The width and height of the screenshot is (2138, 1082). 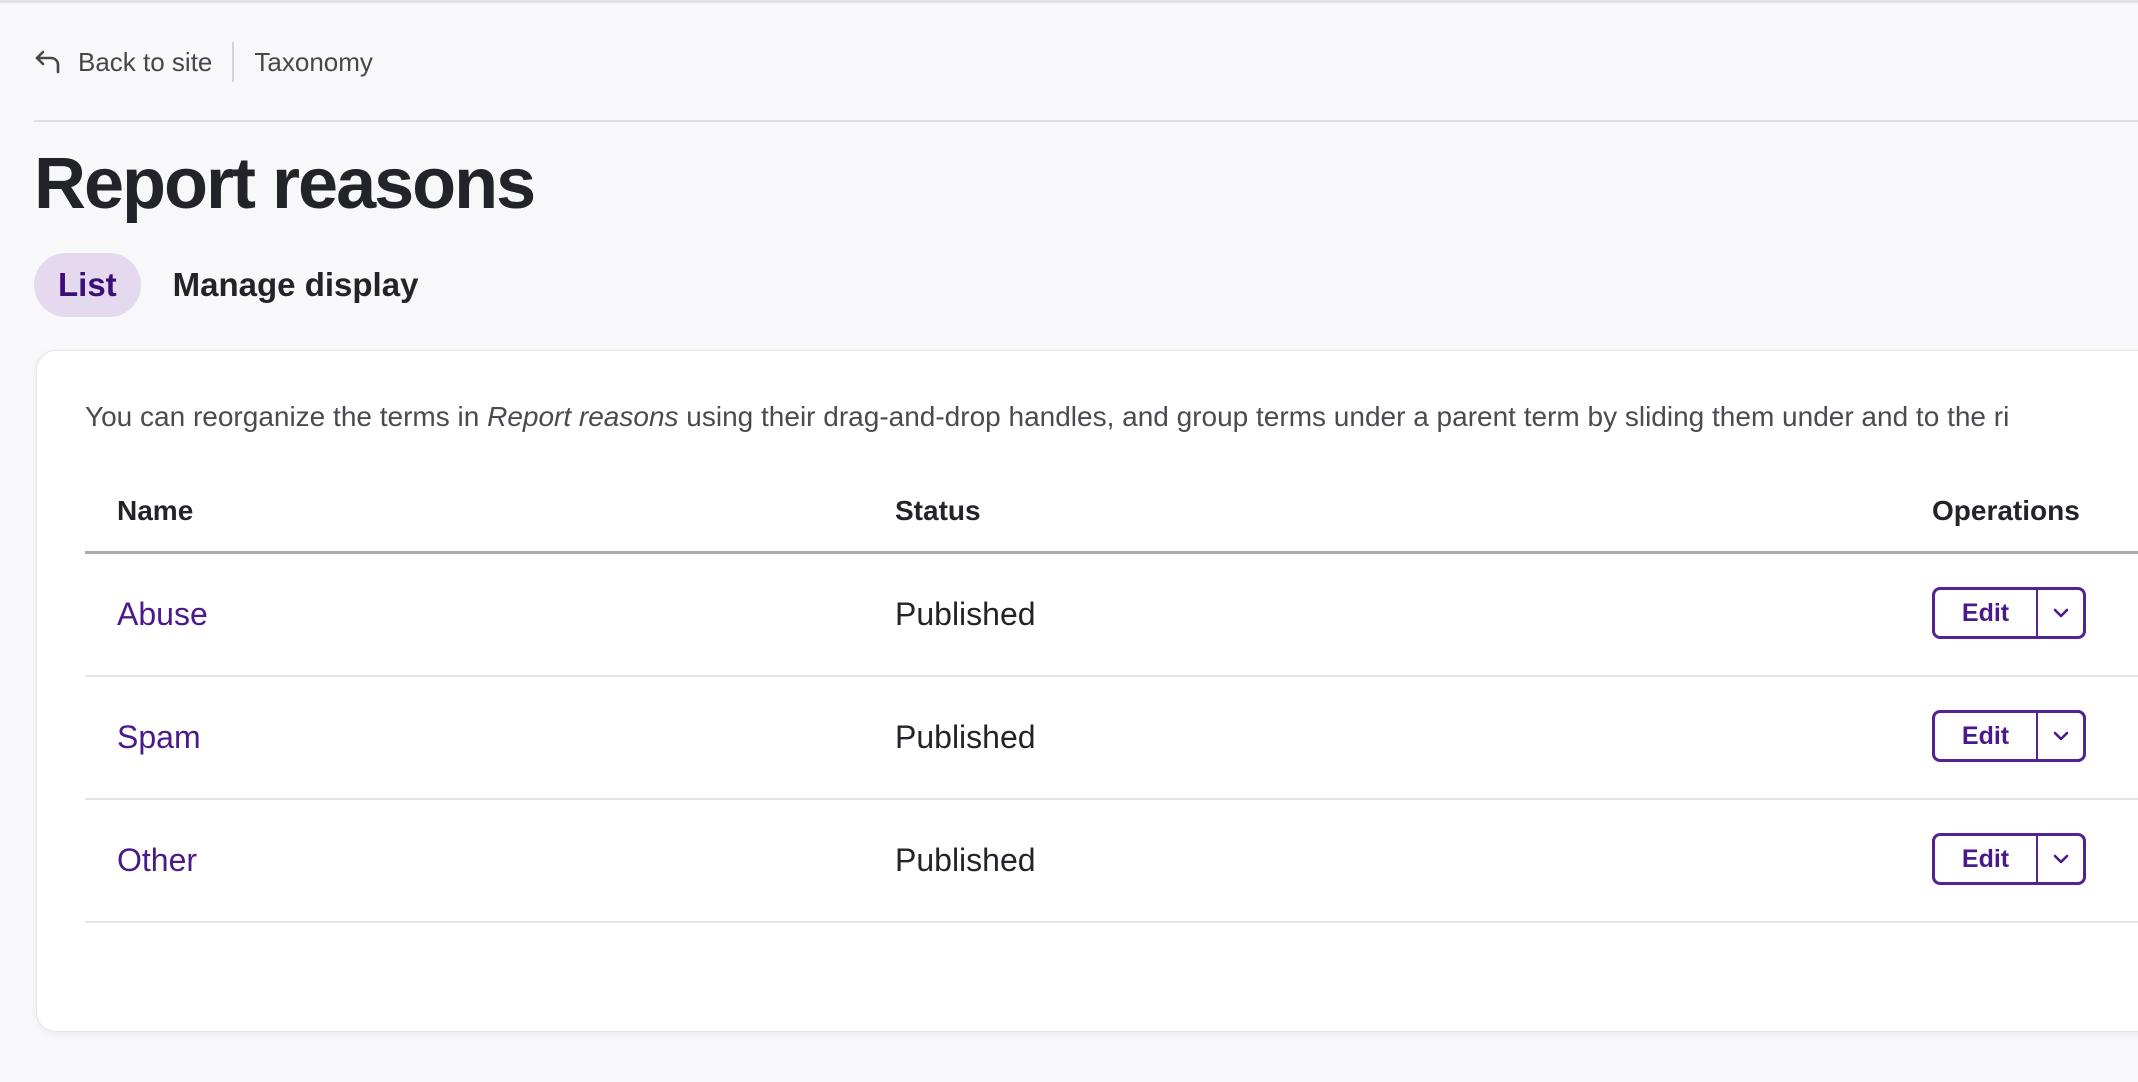 What do you see at coordinates (1111, 861) in the screenshot?
I see `table-row: Other Published Edit` at bounding box center [1111, 861].